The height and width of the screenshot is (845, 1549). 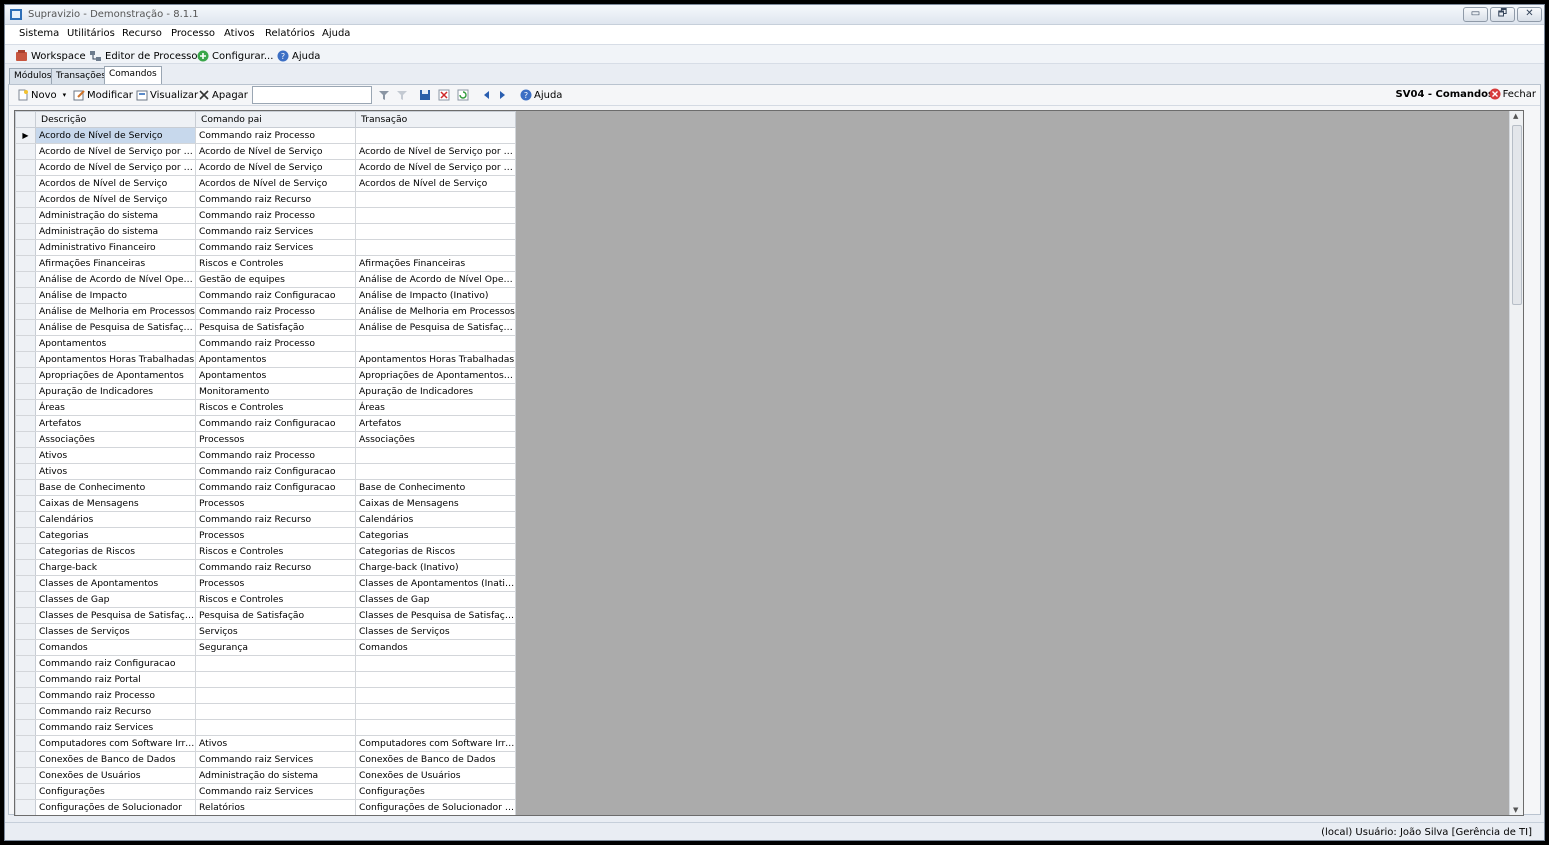 What do you see at coordinates (115, 535) in the screenshot?
I see `cell-descricao: Categorias` at bounding box center [115, 535].